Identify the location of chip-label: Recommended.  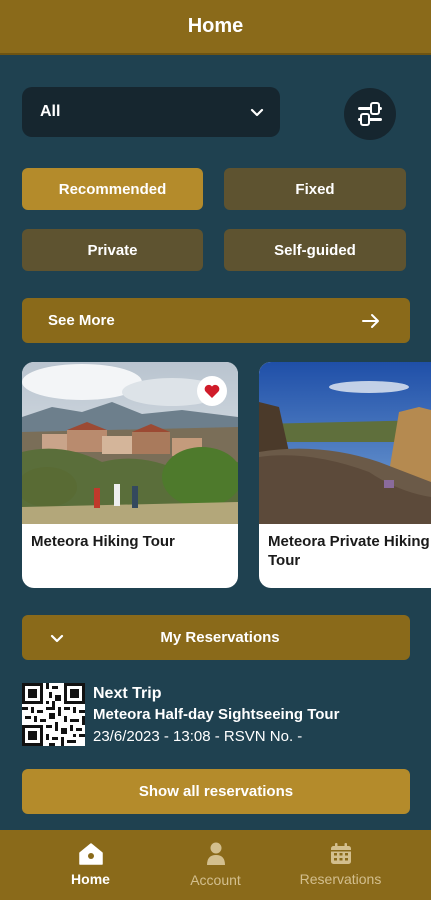
(112, 189).